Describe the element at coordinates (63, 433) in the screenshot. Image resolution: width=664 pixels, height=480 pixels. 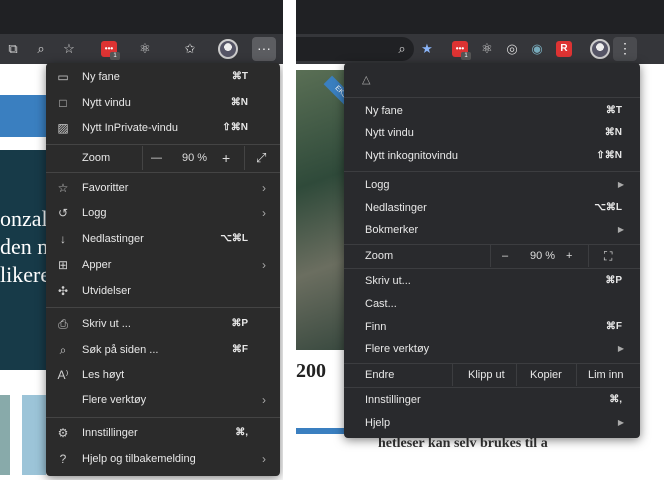
I see `gear-icon: ⚙` at that location.